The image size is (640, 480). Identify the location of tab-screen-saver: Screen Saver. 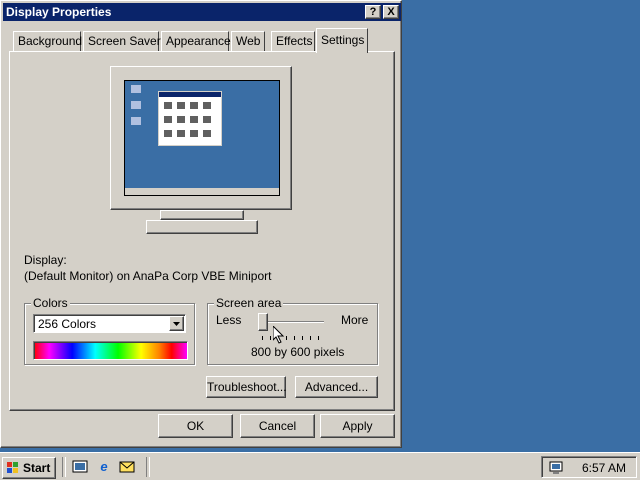
(122, 41).